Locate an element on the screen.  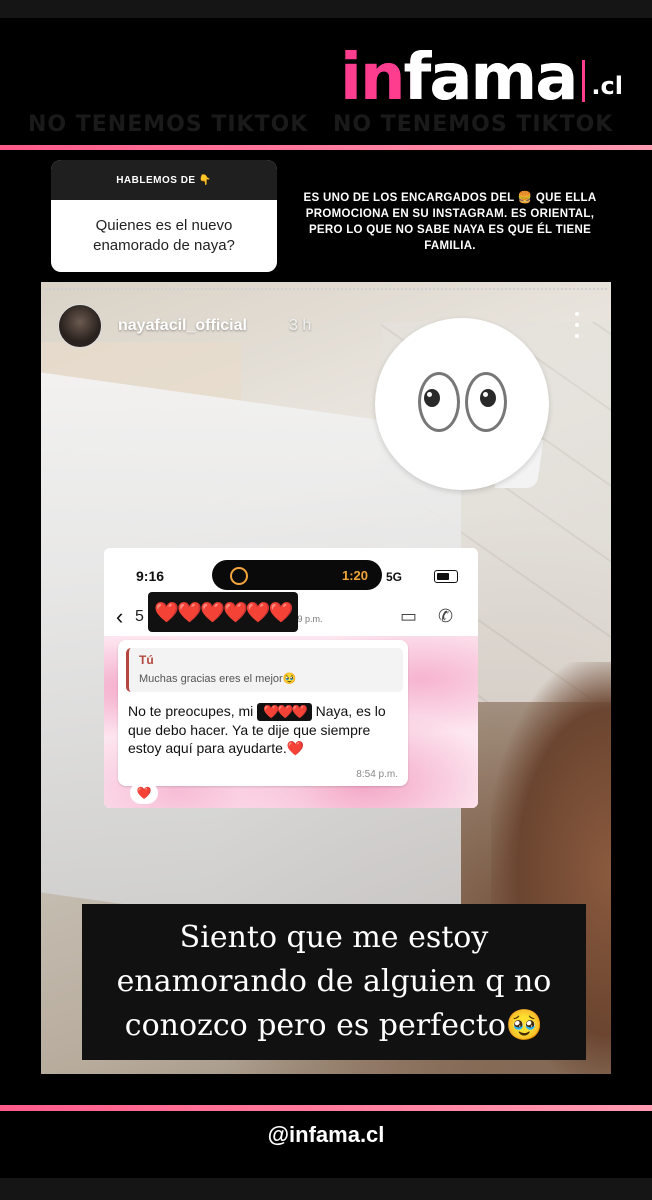
timer-icon is located at coordinates (239, 576).